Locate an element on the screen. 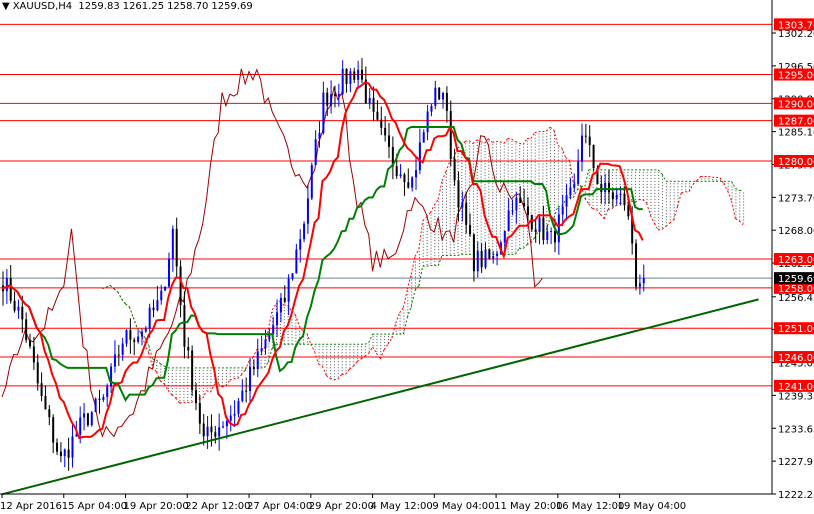  time-tick-label: 22 Apr 12:00 is located at coordinates (217, 506).